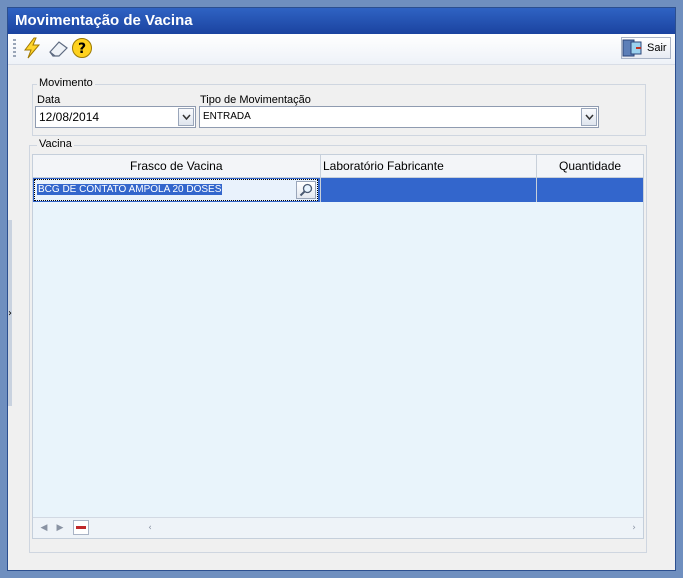  Describe the element at coordinates (32, 48) in the screenshot. I see `lightning-icon` at that location.